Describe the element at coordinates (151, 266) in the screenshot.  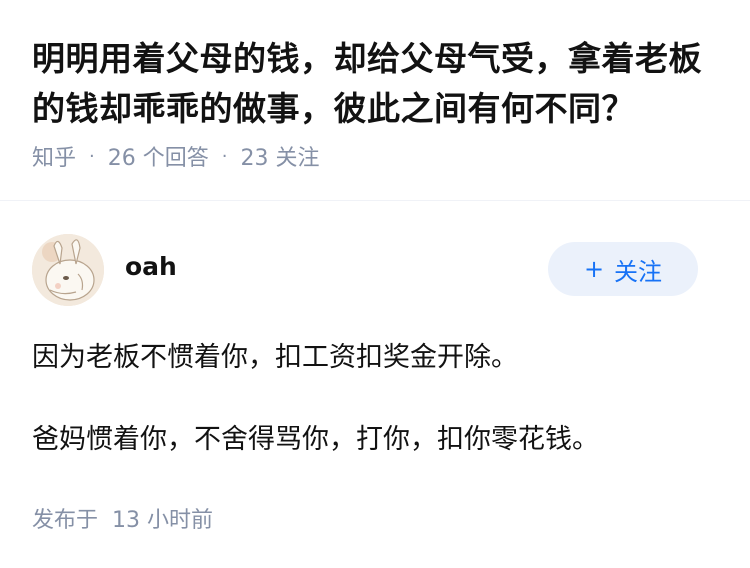
I see `author-name: oah` at that location.